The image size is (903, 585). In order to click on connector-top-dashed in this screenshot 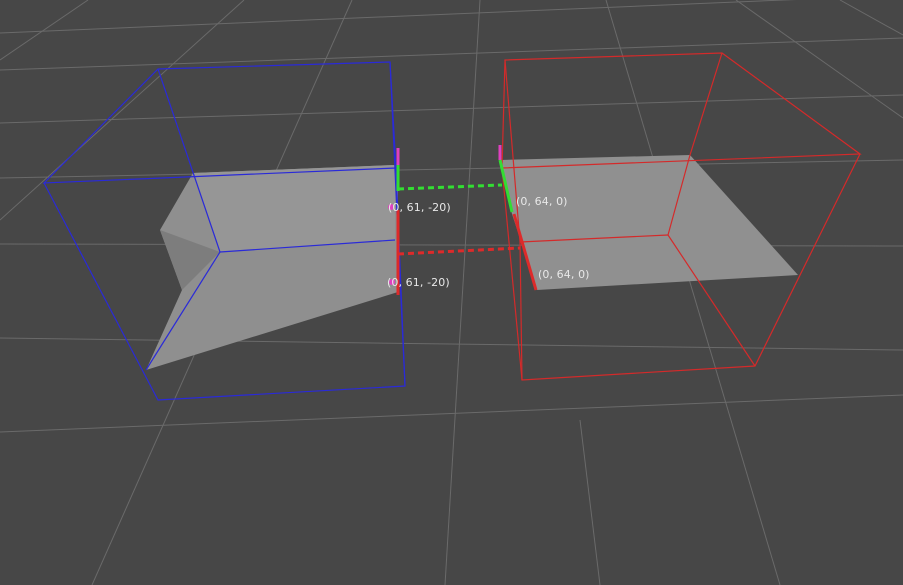, I will do `click(450, 187)`.